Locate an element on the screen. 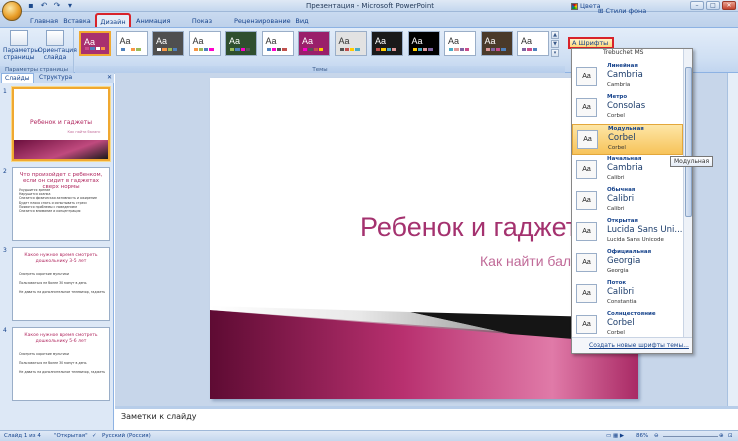 Image resolution: width=738 pixels, height=441 pixels. save-icon: ▪ is located at coordinates (31, 5).